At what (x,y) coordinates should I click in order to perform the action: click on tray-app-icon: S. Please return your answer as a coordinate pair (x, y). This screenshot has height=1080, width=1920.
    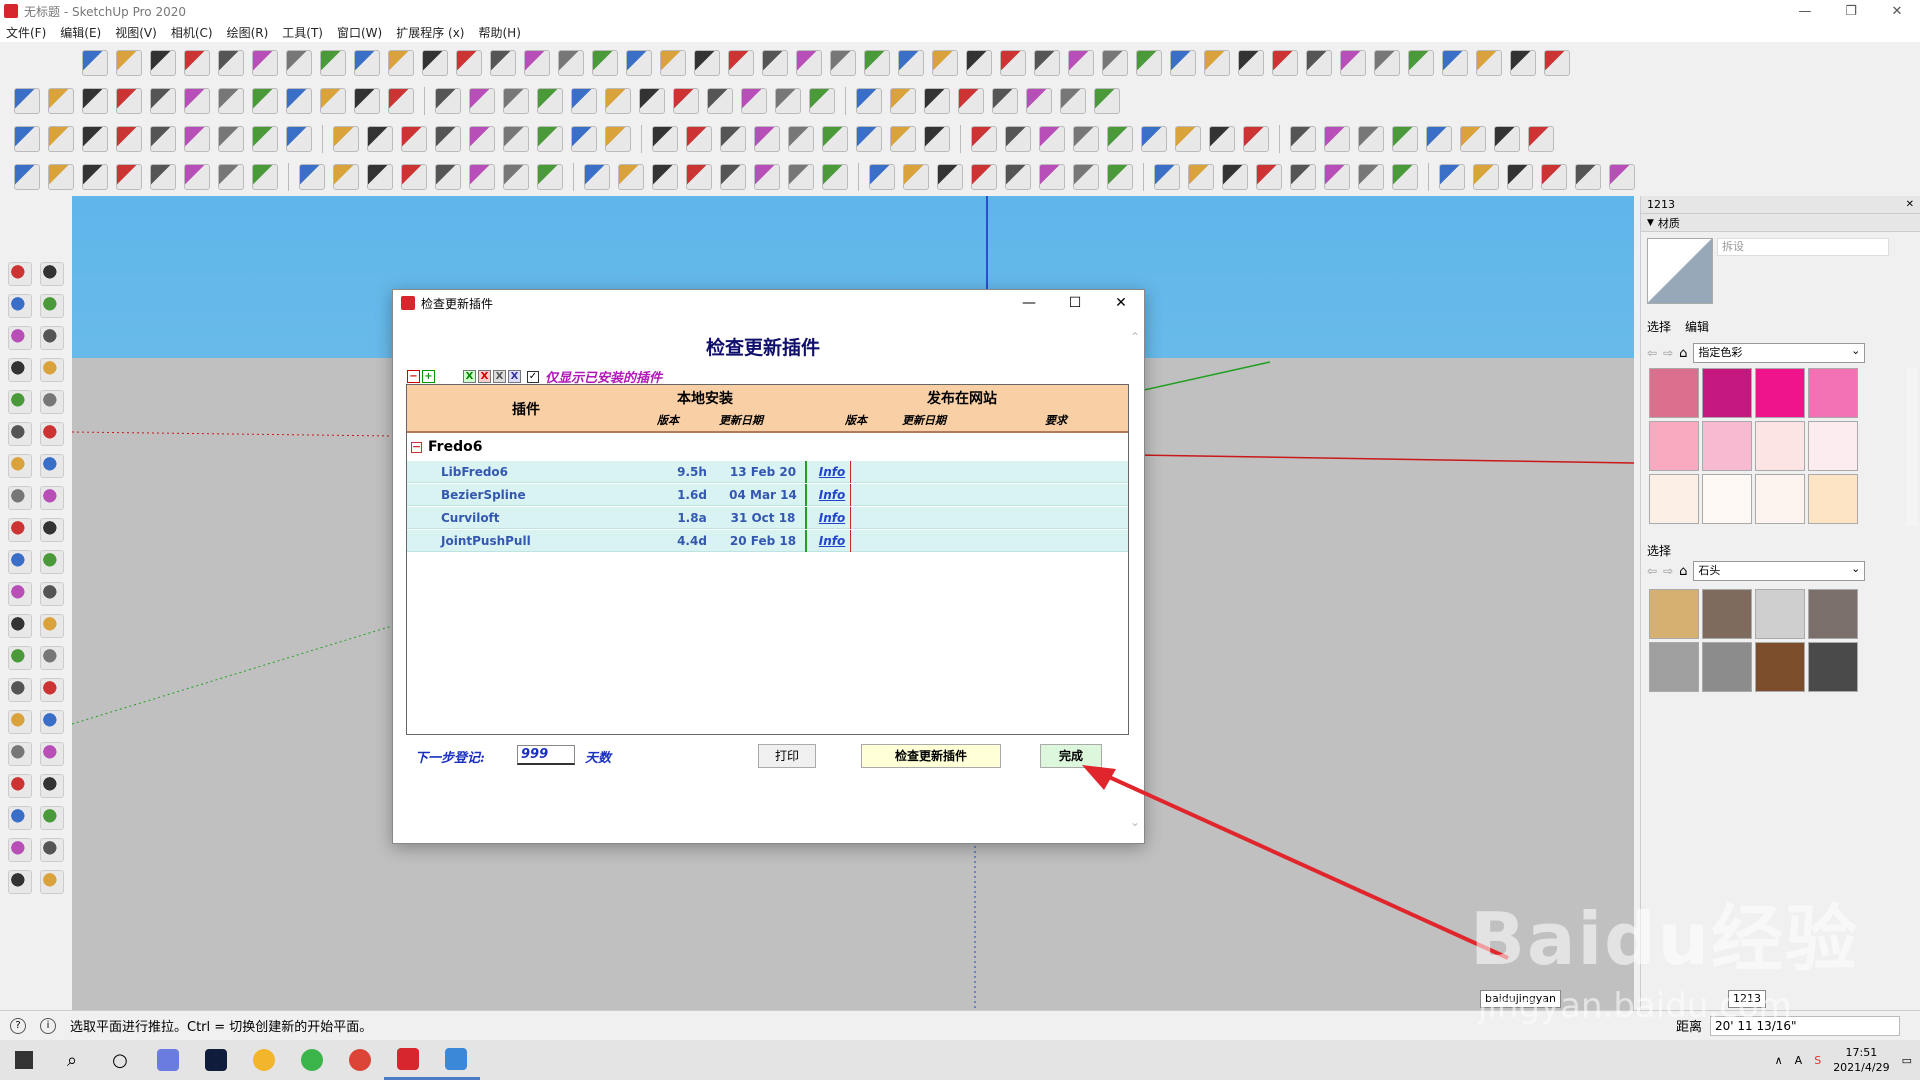
    Looking at the image, I should click on (1817, 1060).